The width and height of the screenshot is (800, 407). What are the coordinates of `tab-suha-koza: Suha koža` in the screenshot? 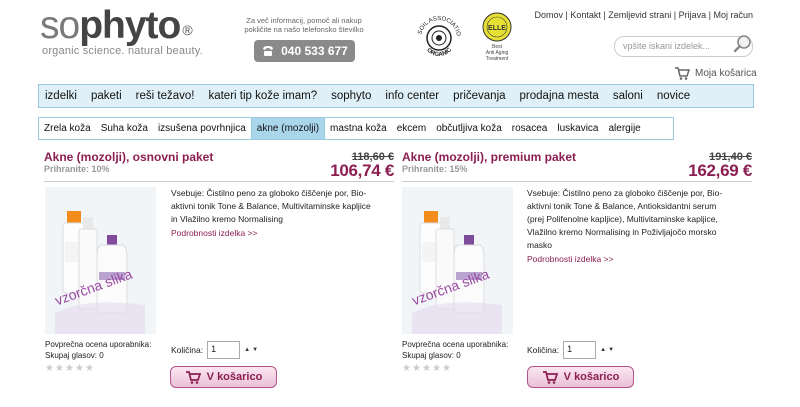 It's located at (124, 128).